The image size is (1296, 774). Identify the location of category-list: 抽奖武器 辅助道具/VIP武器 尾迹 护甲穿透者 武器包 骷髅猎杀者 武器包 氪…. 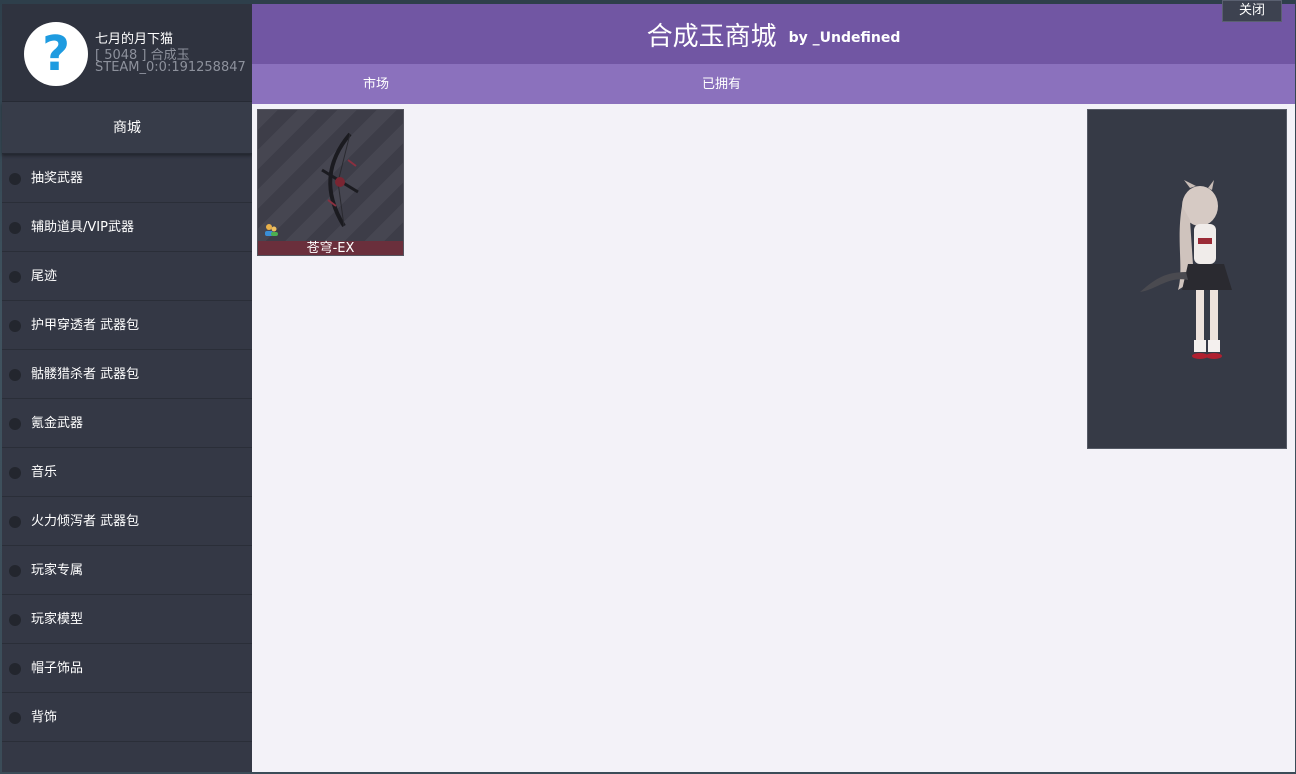
(127, 448).